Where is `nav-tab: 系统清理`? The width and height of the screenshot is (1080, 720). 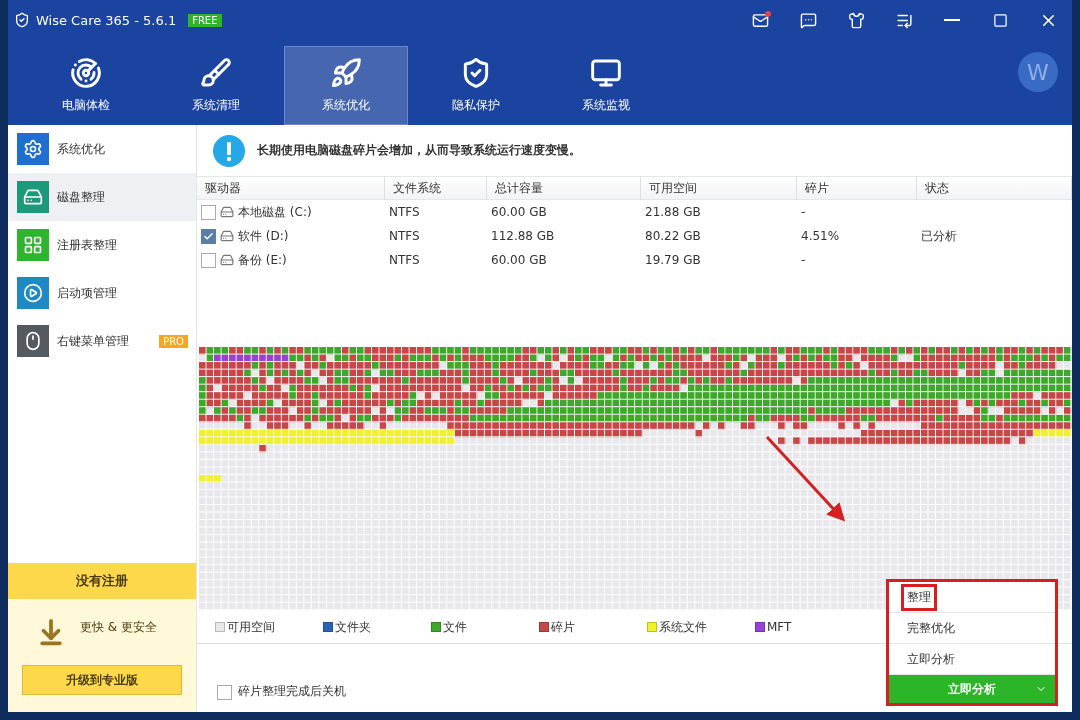 nav-tab: 系统清理 is located at coordinates (216, 85).